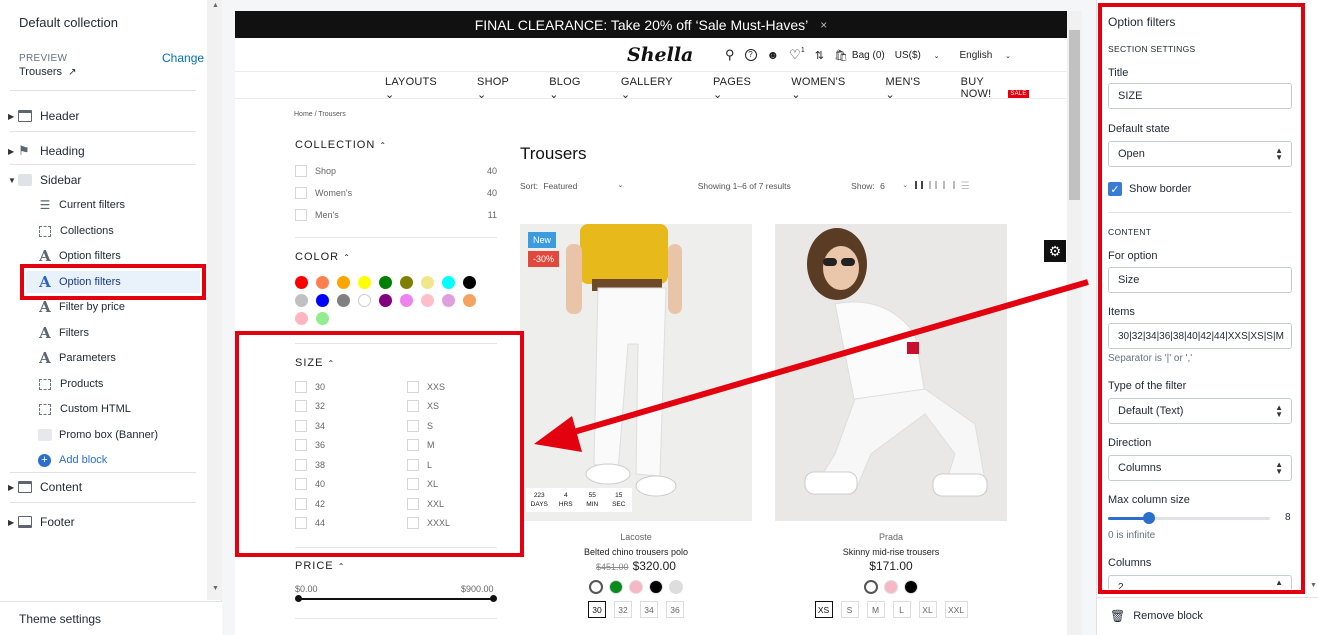 This screenshot has height=635, width=1318. I want to click on sort-select: Featured ⌄, so click(583, 186).